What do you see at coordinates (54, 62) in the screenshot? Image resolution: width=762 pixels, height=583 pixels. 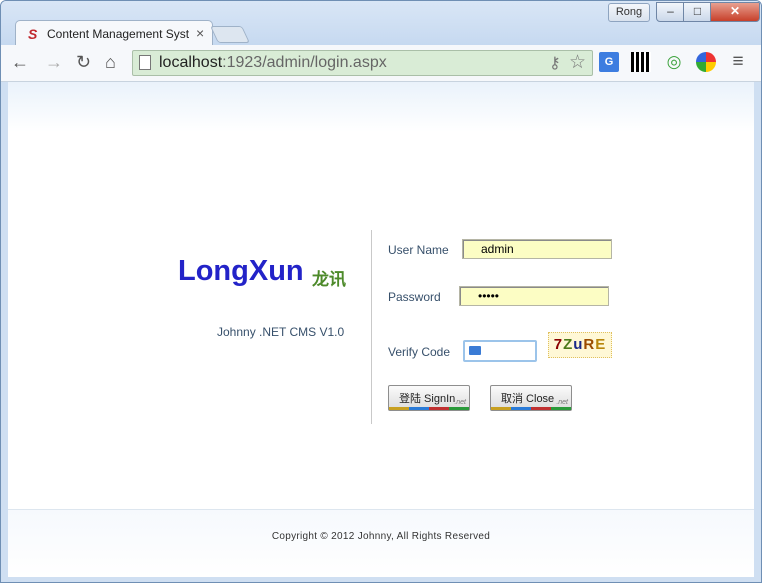 I see `forward-icon: →` at bounding box center [54, 62].